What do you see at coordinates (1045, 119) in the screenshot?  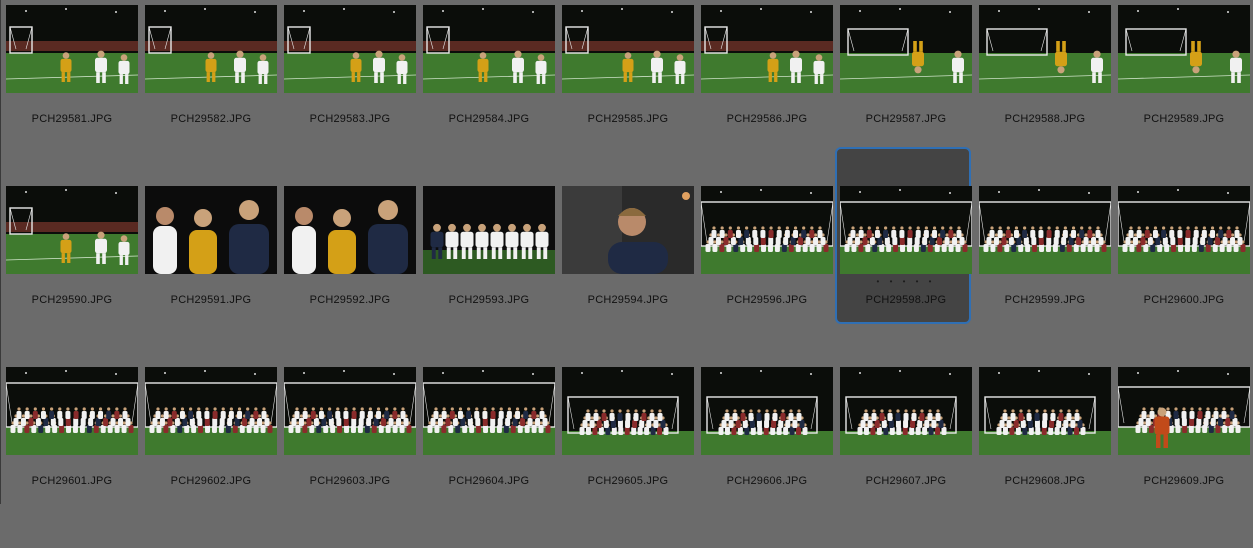 I see `photo-filename: PCH29588.JPG` at bounding box center [1045, 119].